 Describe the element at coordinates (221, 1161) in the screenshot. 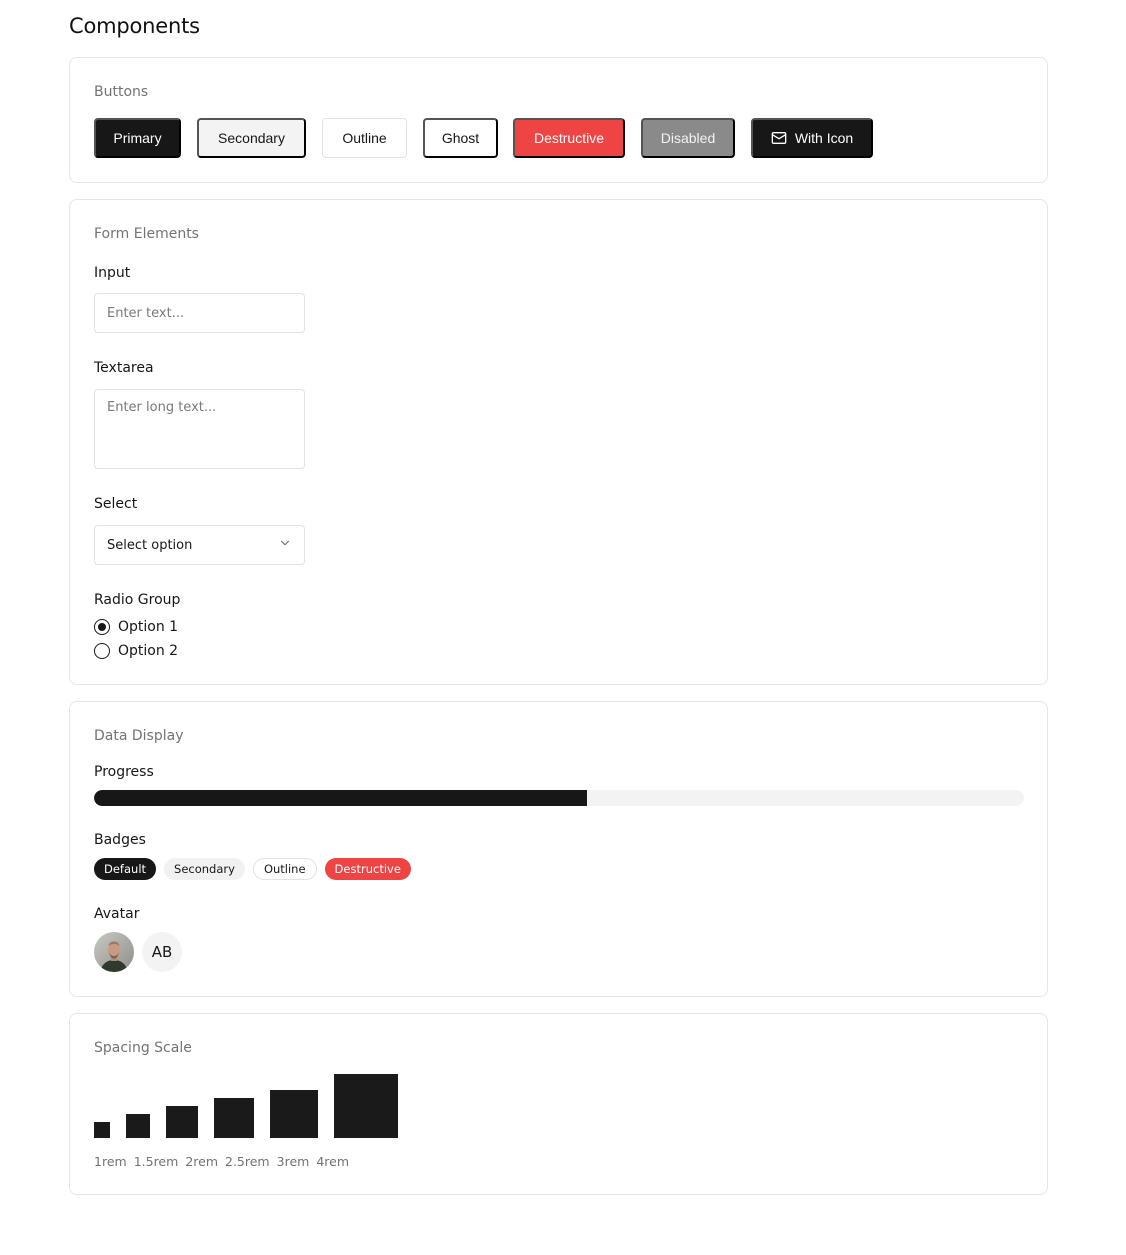

I see `spacing-labels: 1rem 1.5rem 2rem 2.5rem 3rem 4rem` at that location.